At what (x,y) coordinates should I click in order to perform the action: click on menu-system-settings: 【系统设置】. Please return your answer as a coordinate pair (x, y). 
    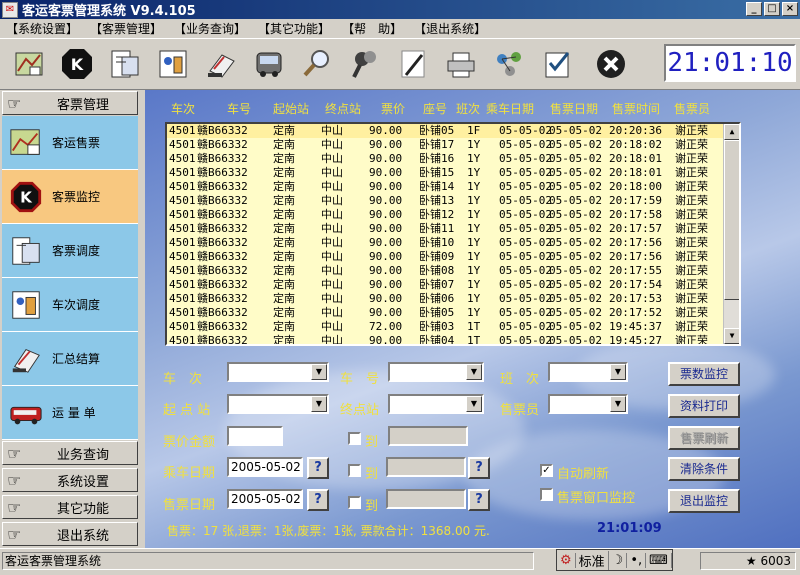
    Looking at the image, I should click on (42, 28).